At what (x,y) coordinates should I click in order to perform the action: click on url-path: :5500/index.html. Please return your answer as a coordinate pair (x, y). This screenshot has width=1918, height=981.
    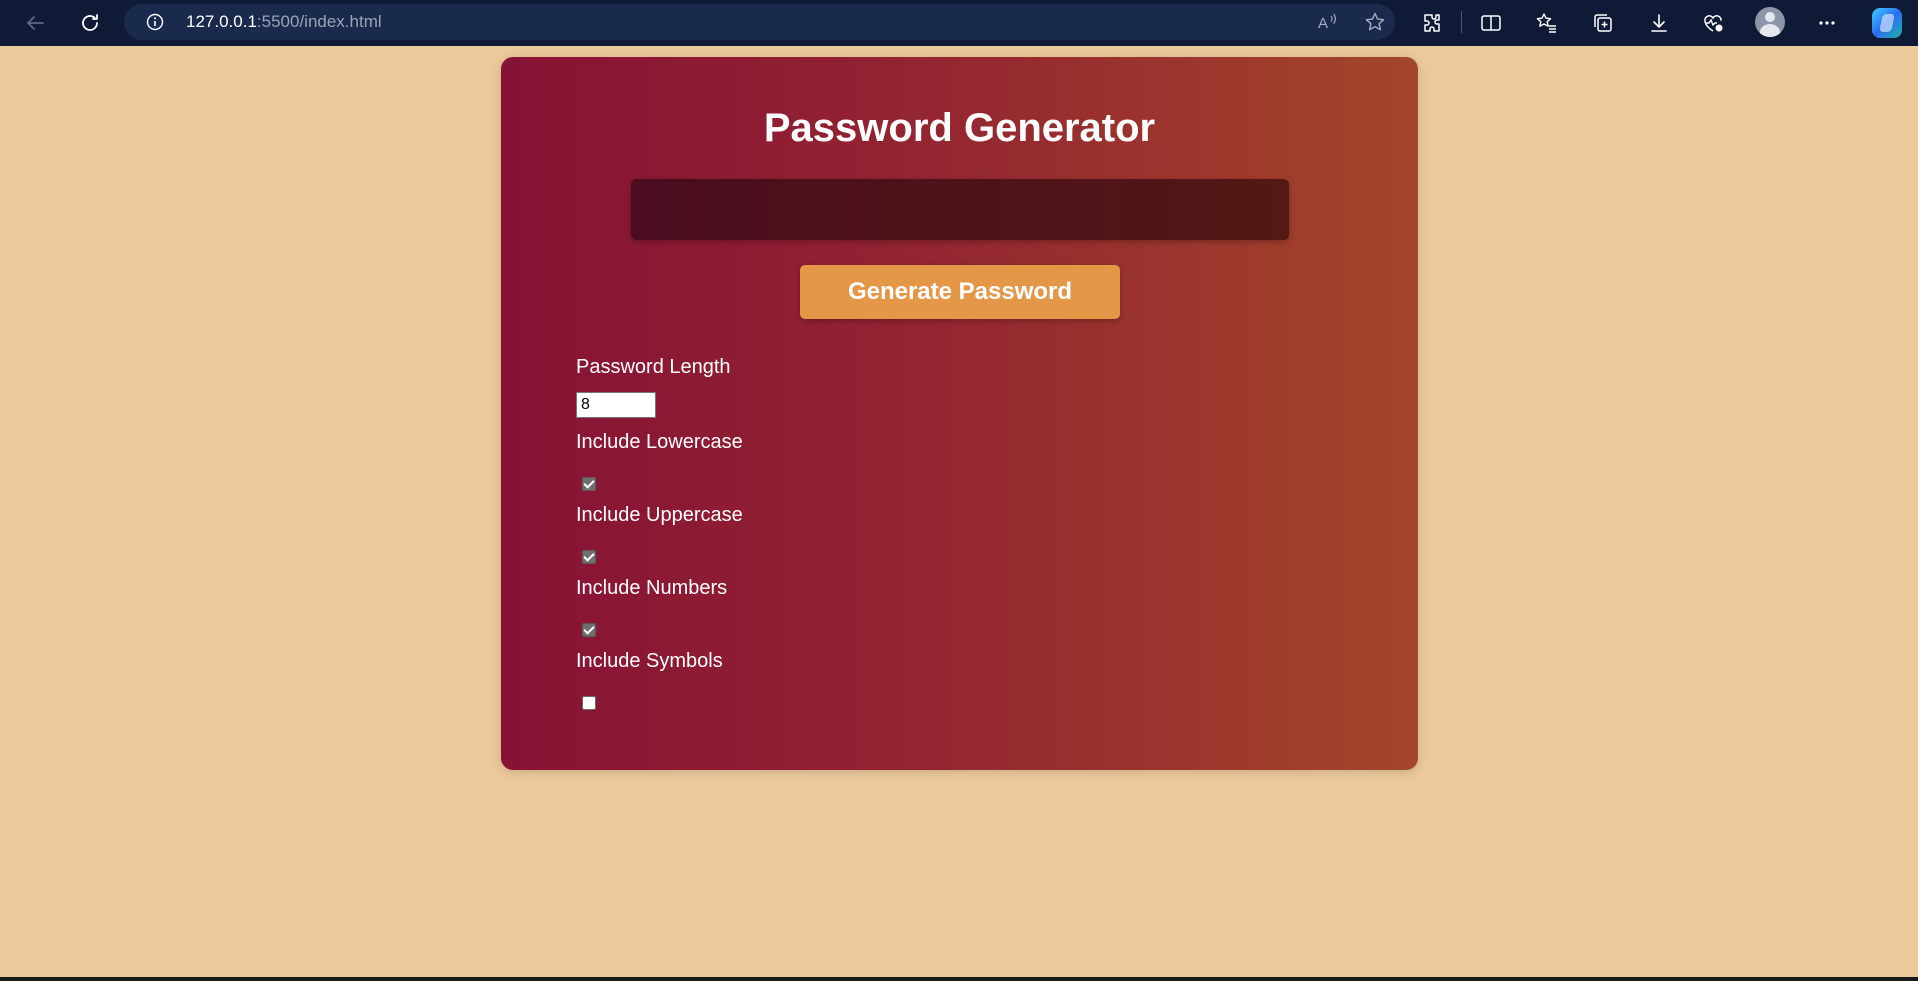
    Looking at the image, I should click on (319, 21).